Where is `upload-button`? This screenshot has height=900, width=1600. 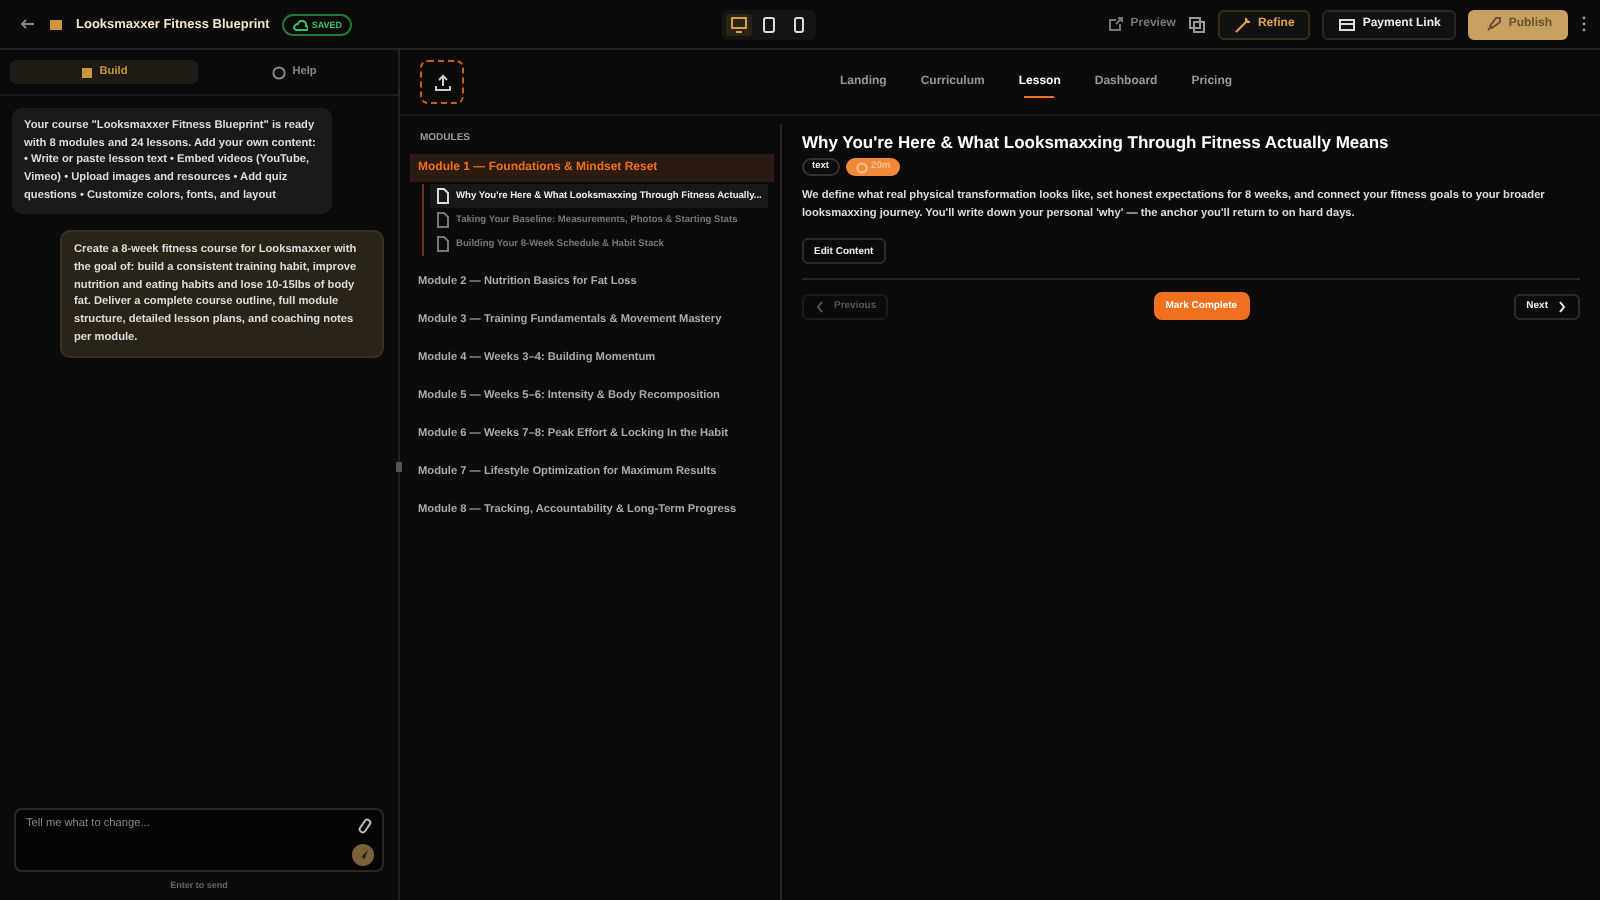 upload-button is located at coordinates (442, 82).